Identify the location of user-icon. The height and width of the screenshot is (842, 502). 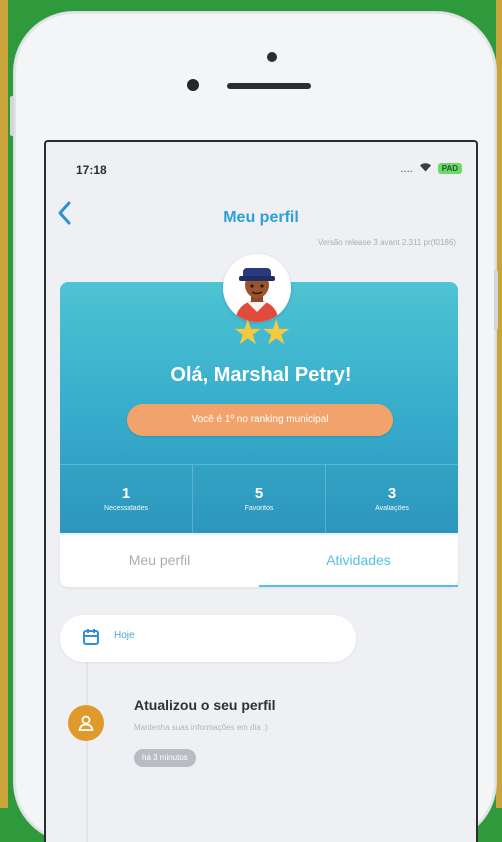
(86, 723).